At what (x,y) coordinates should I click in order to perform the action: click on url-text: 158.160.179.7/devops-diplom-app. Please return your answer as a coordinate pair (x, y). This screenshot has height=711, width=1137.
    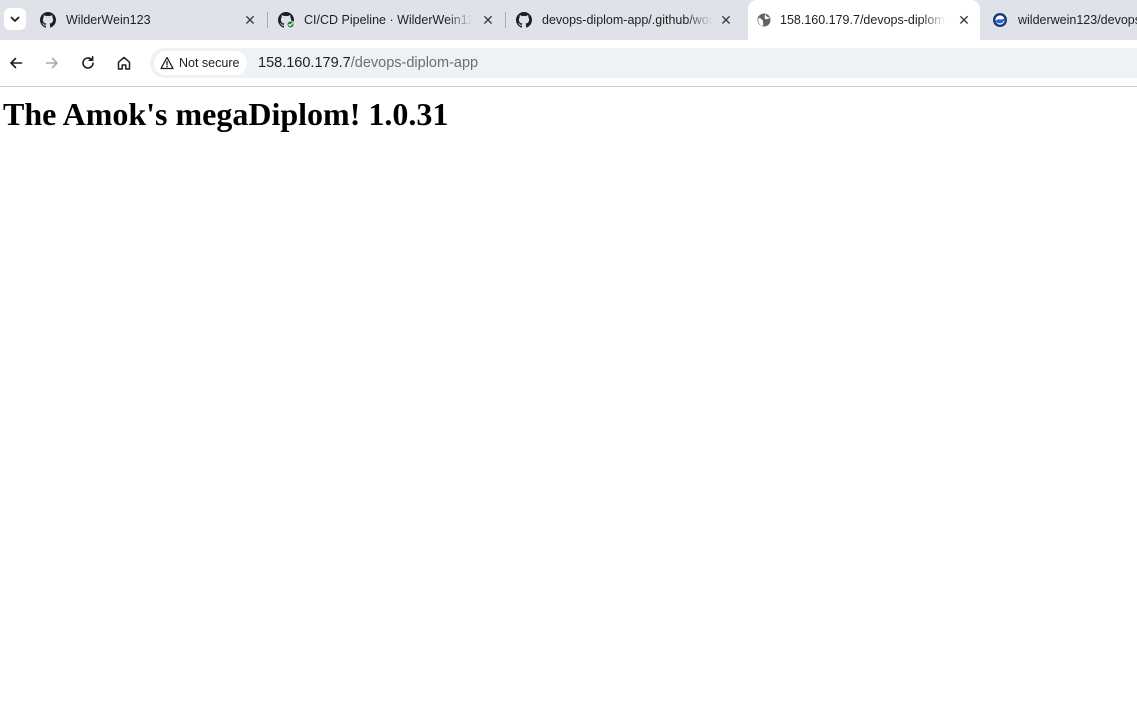
    Looking at the image, I should click on (368, 63).